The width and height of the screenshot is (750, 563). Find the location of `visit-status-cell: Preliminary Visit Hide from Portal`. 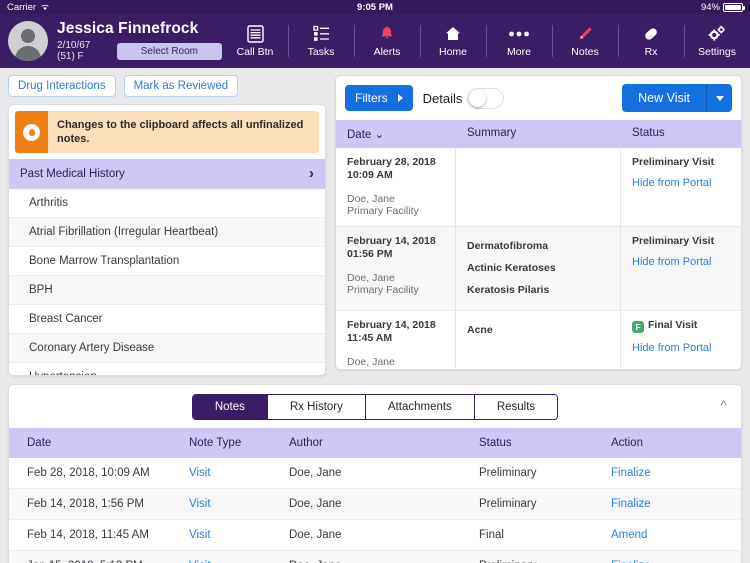

visit-status-cell: Preliminary Visit Hide from Portal is located at coordinates (681, 268).